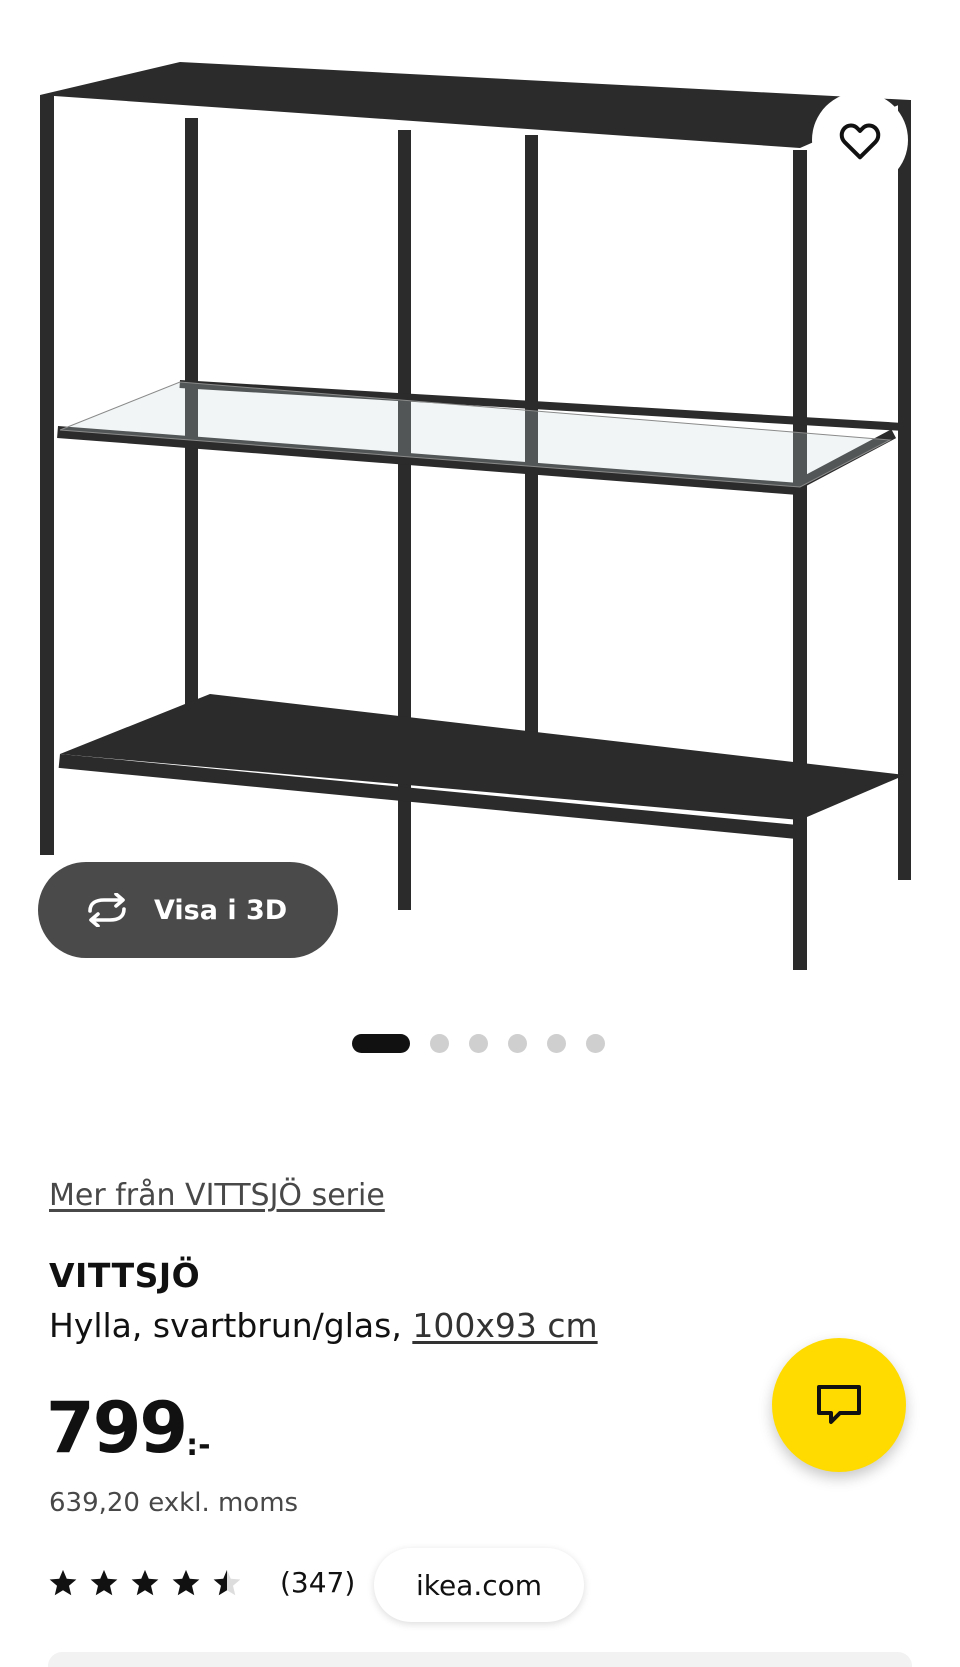 The image size is (960, 1667). What do you see at coordinates (198, 1445) in the screenshot?
I see `price-suffix: :-` at bounding box center [198, 1445].